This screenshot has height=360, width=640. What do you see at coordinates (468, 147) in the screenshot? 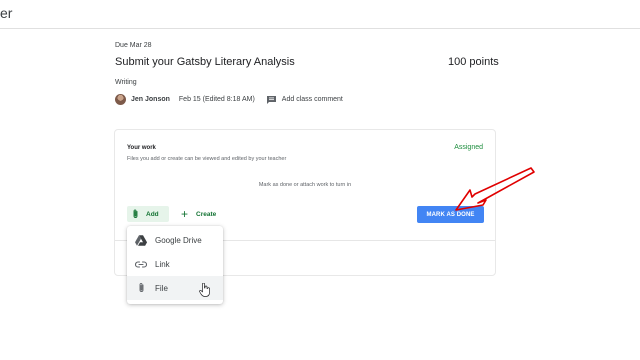
I see `status-badge: Assigned` at bounding box center [468, 147].